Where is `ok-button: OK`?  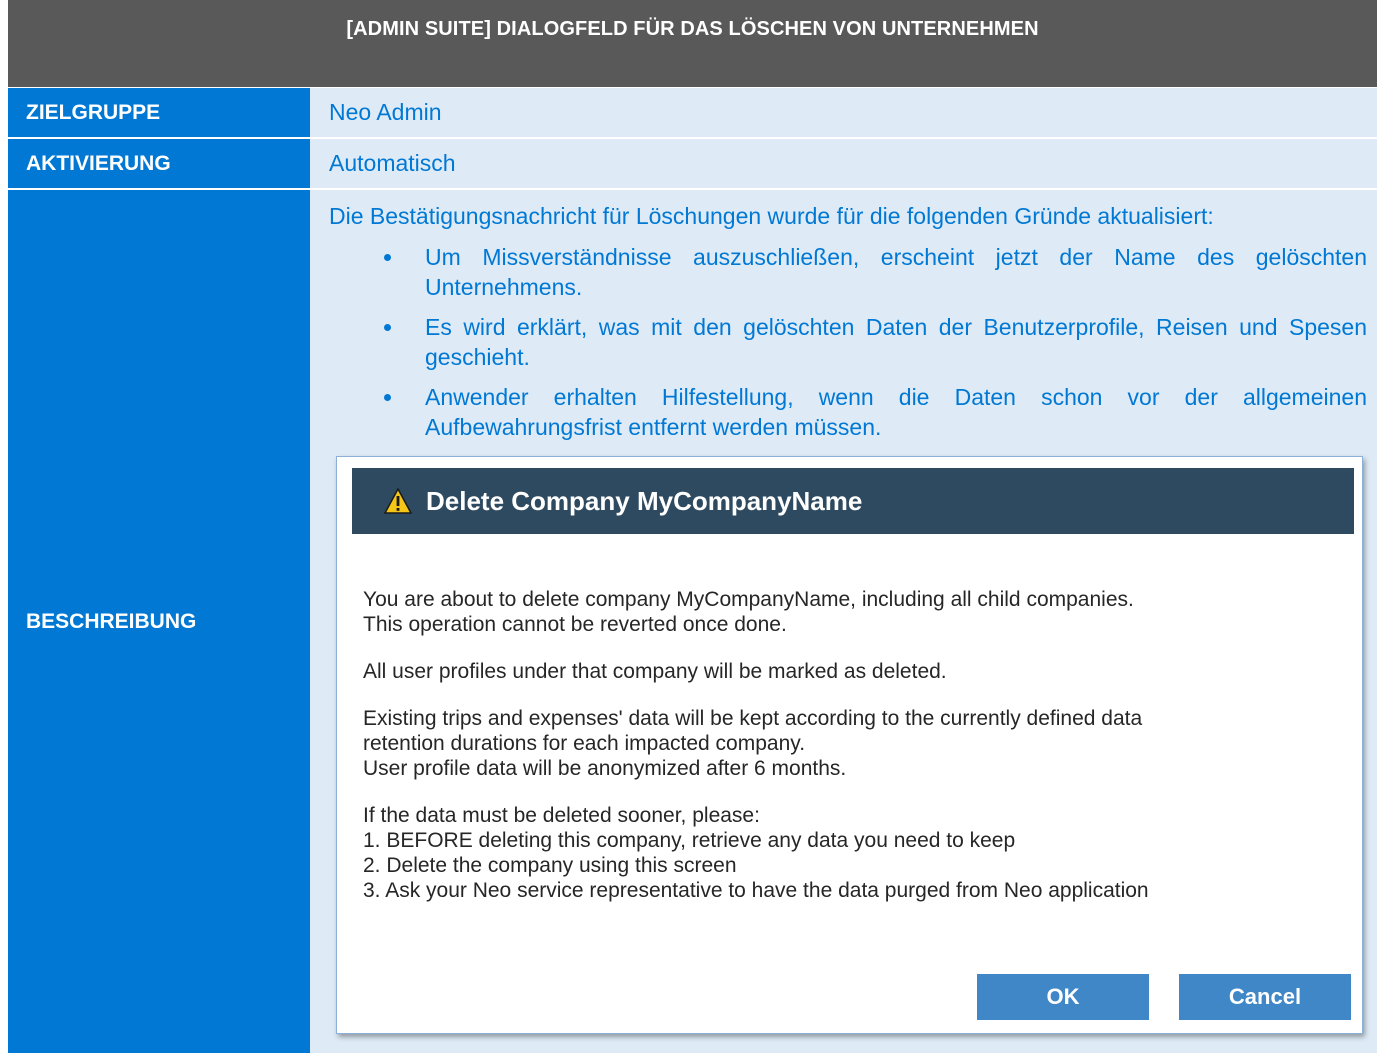 ok-button: OK is located at coordinates (1063, 997).